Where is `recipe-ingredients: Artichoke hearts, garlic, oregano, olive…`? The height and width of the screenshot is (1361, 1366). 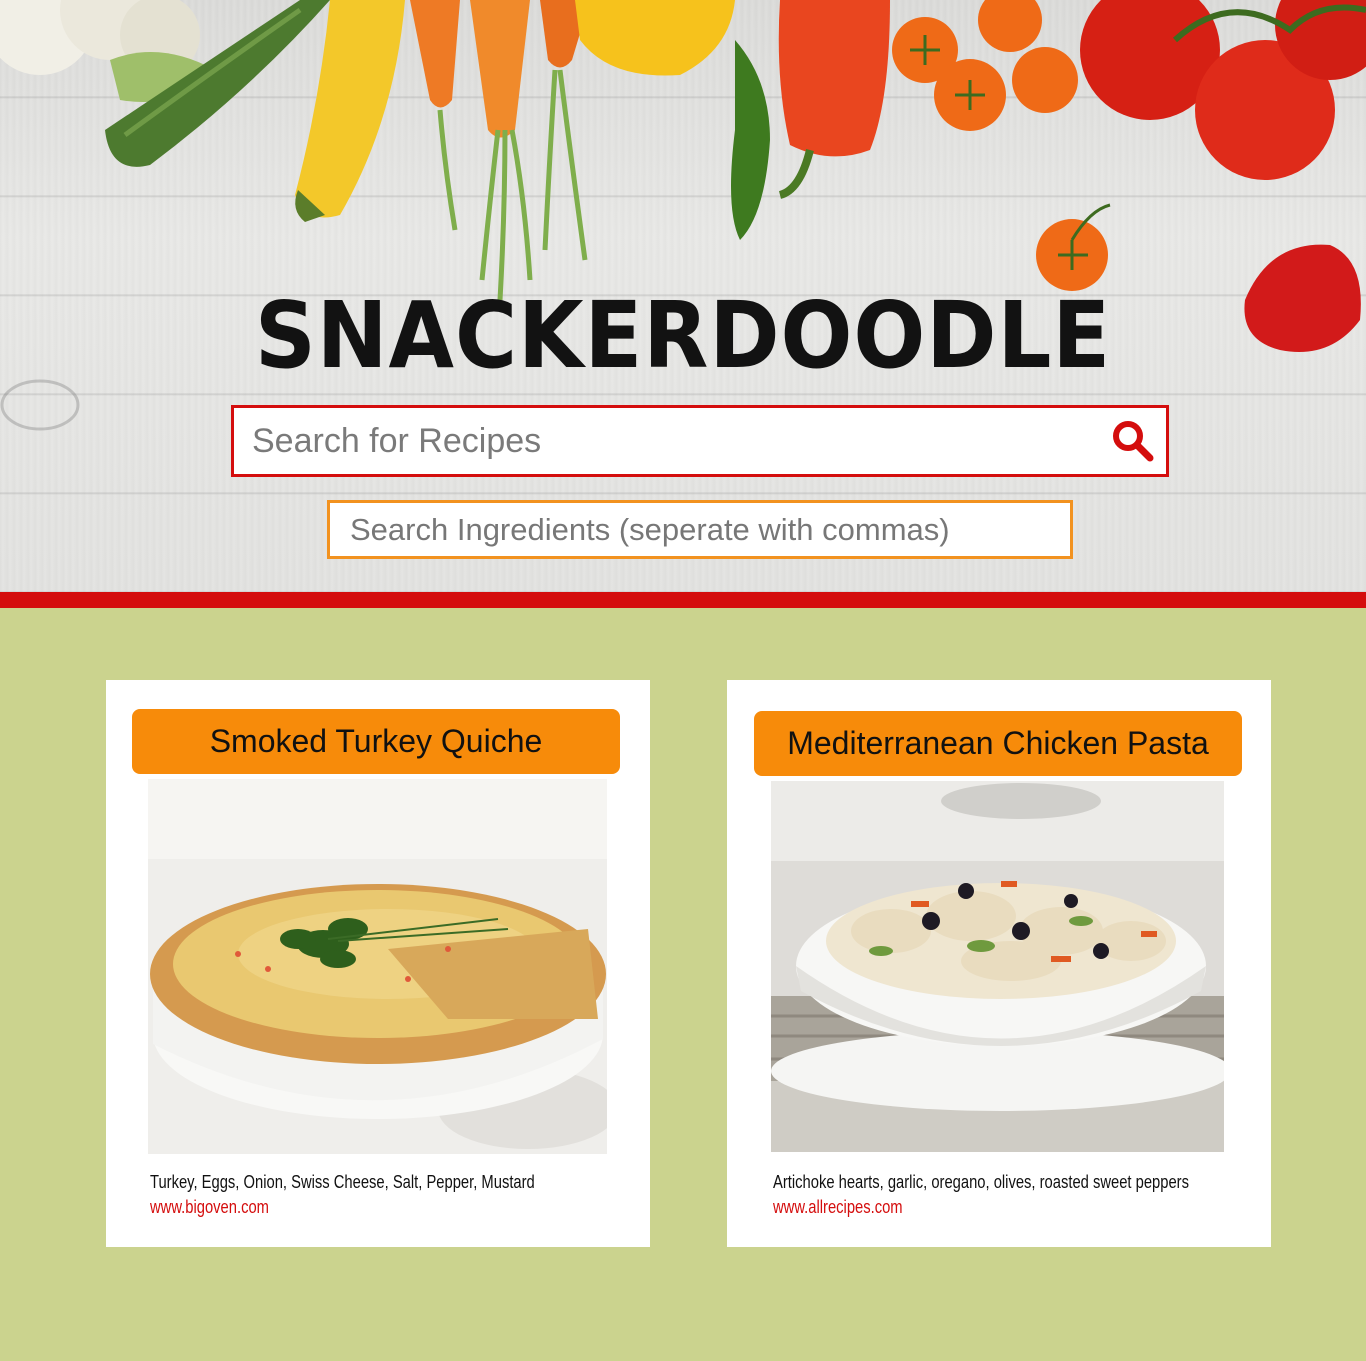 recipe-ingredients: Artichoke hearts, garlic, oregano, olive… is located at coordinates (981, 1182).